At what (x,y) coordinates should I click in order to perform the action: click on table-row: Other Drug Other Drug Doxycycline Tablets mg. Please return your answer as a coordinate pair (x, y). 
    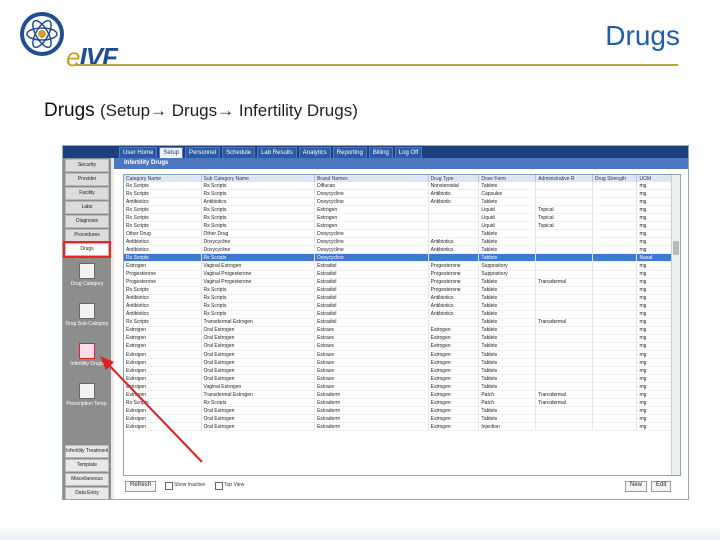
    Looking at the image, I should click on (398, 234).